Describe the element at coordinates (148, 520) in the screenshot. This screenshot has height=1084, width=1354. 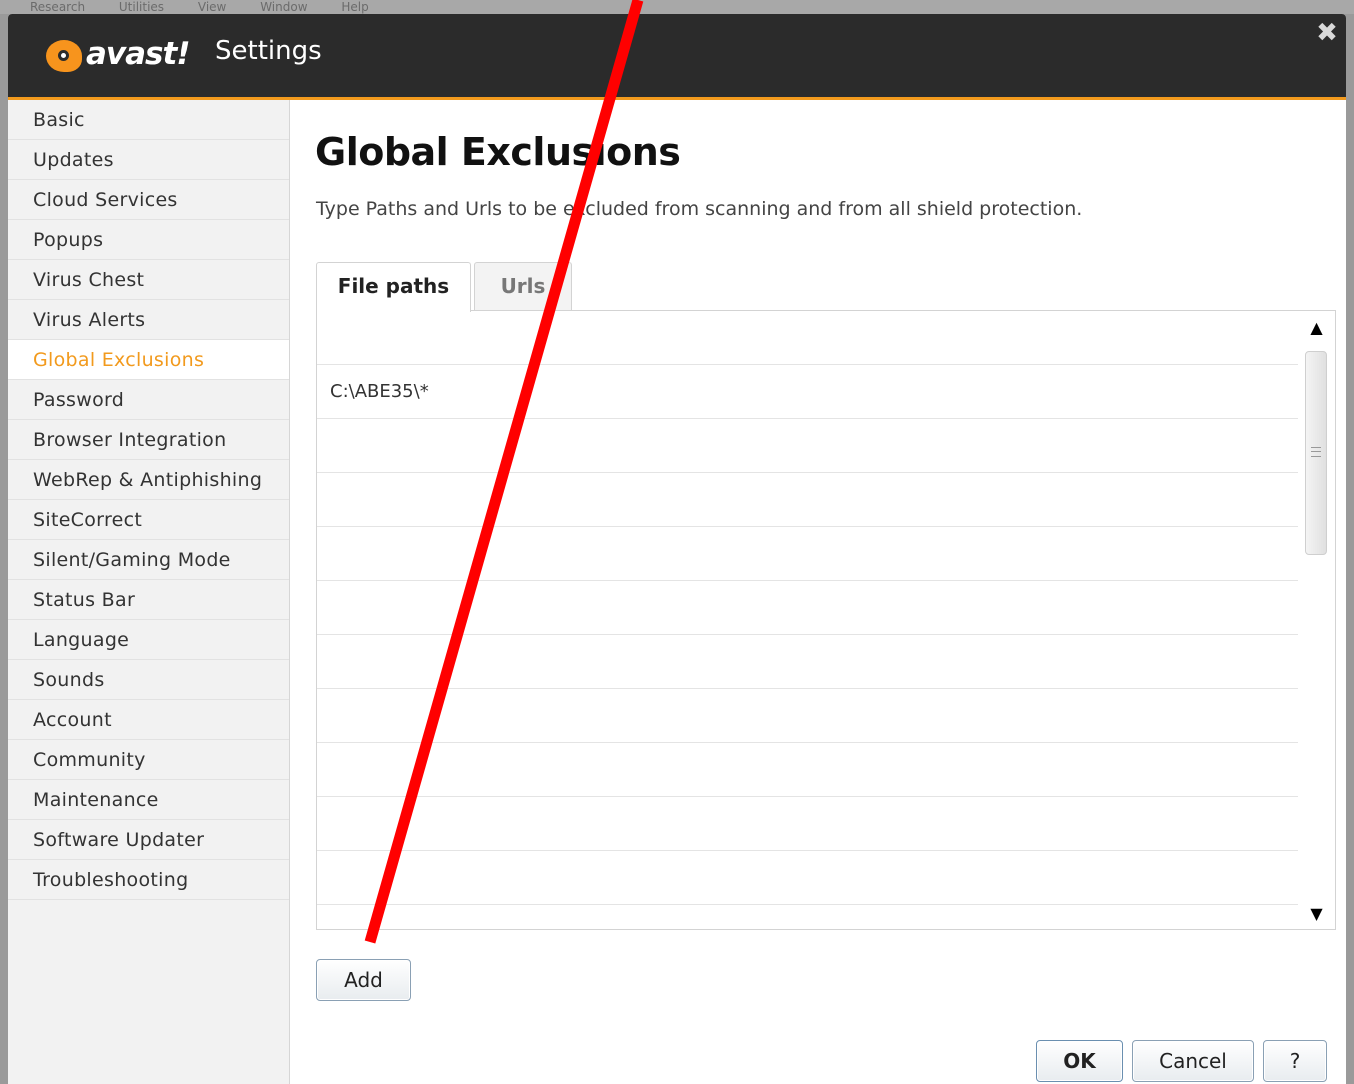
I see `sidebar-item-sitecorrect: SiteCorrect` at that location.